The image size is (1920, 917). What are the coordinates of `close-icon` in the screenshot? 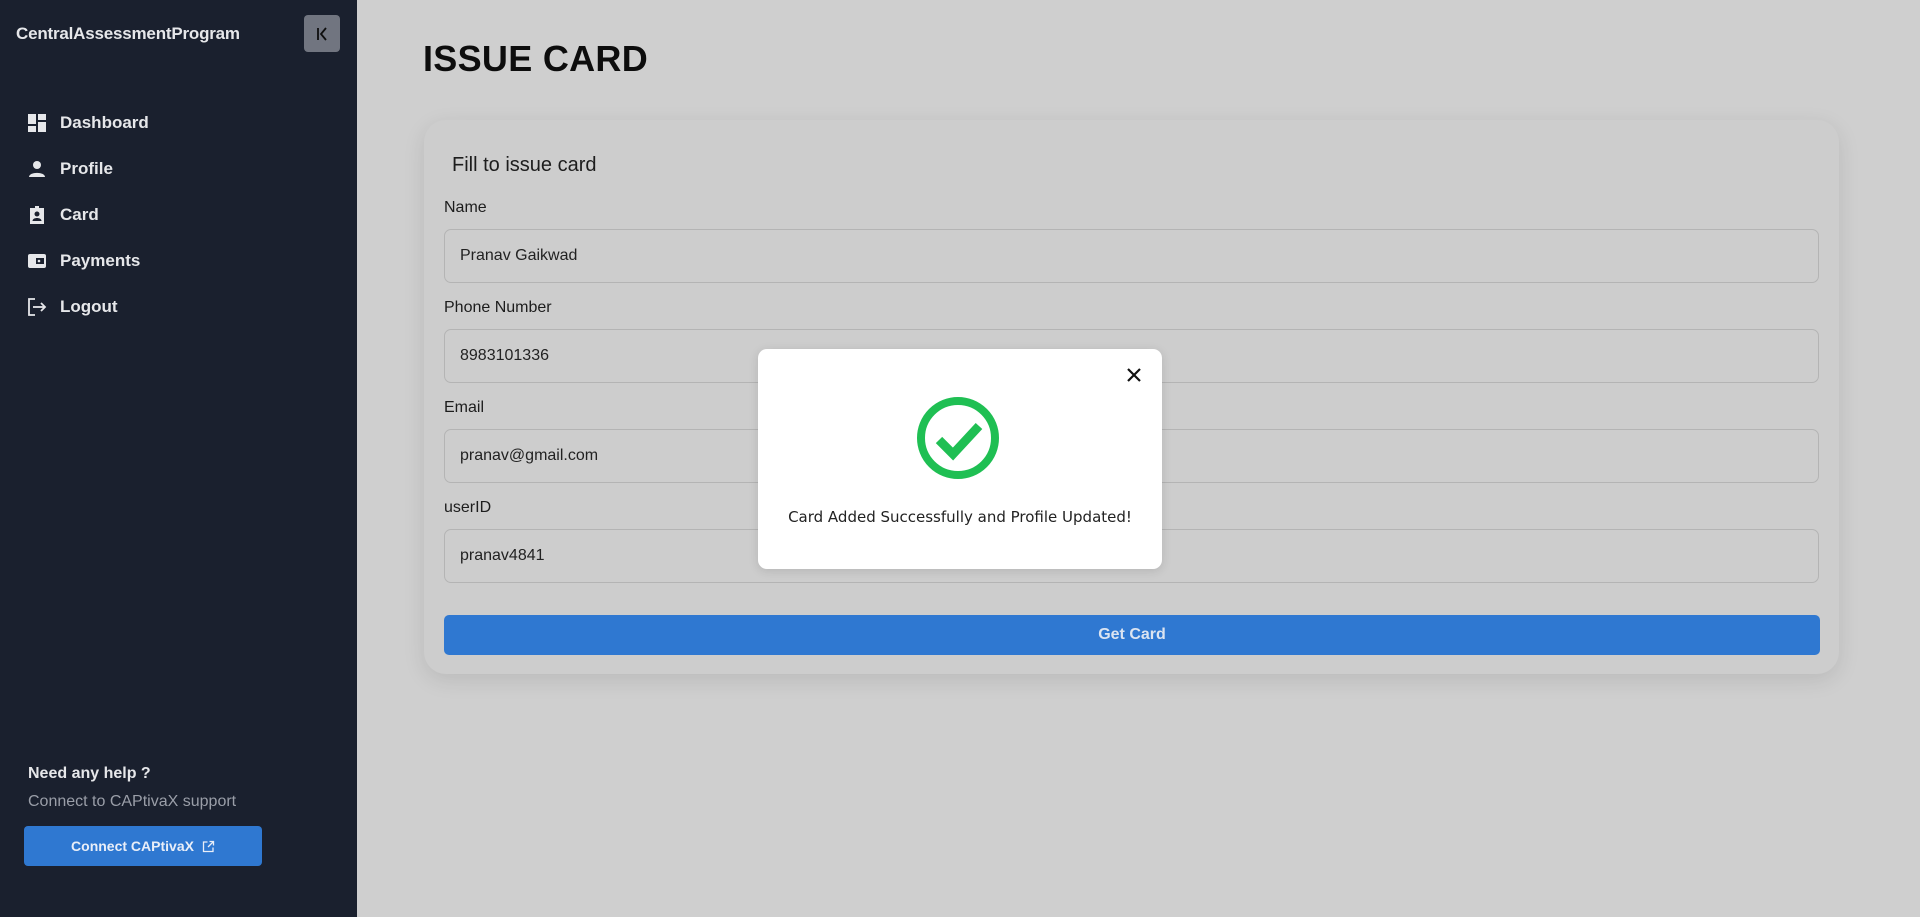 It's located at (1134, 375).